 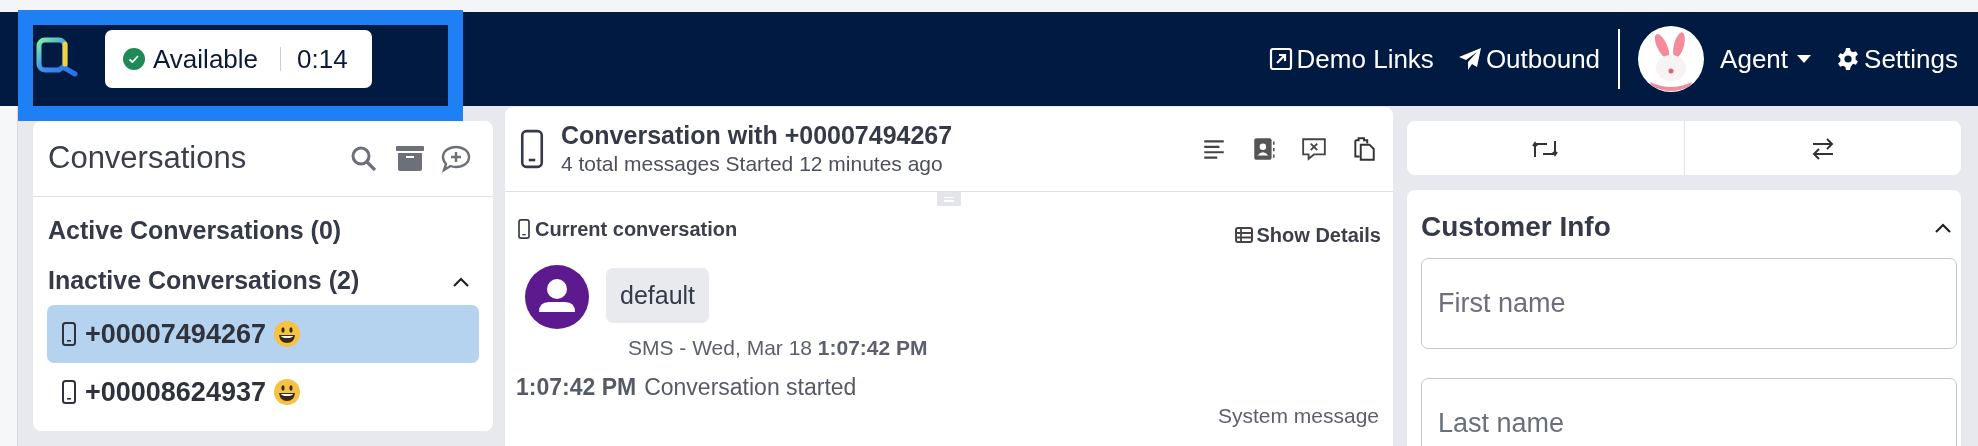 I want to click on conversation-item: +00007494267, so click(x=263, y=334).